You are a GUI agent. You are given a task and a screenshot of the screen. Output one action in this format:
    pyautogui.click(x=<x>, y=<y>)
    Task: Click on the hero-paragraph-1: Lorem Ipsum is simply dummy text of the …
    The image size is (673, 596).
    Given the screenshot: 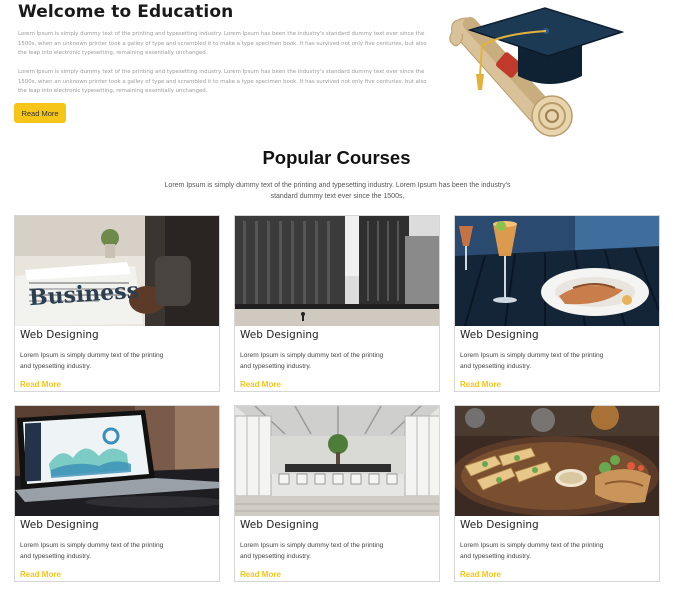 What is the action you would take?
    pyautogui.click(x=222, y=43)
    